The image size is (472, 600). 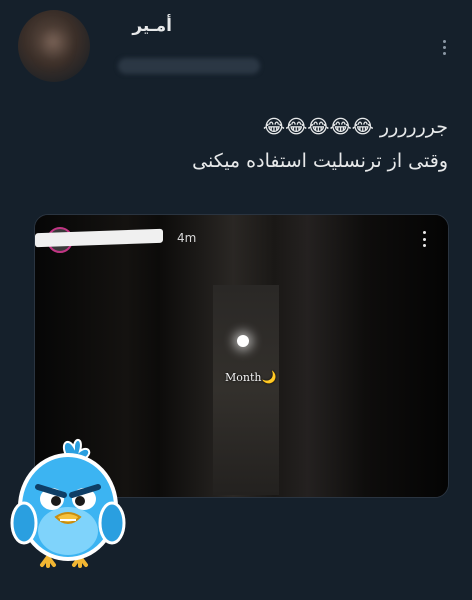 I want to click on story-more-icon, so click(x=424, y=239).